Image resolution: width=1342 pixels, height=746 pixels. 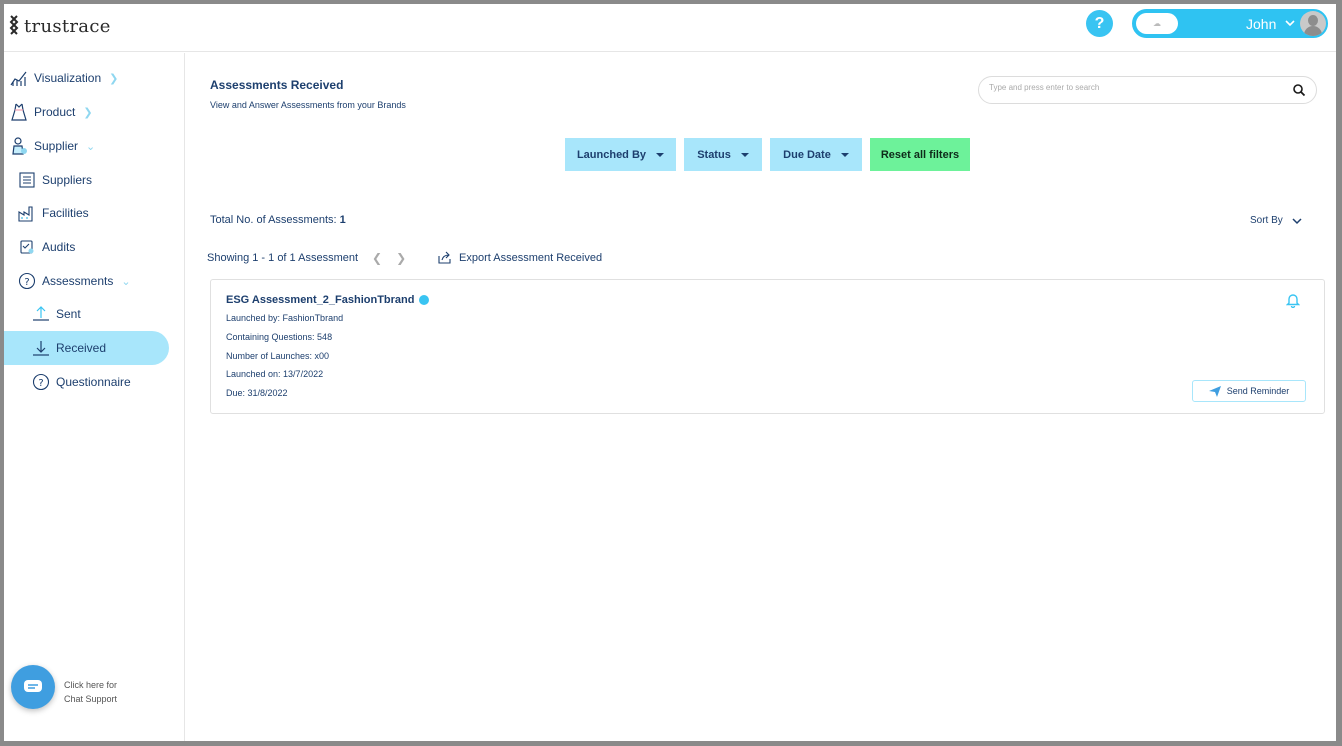 What do you see at coordinates (1157, 23) in the screenshot?
I see `theme-toggle: ☁` at bounding box center [1157, 23].